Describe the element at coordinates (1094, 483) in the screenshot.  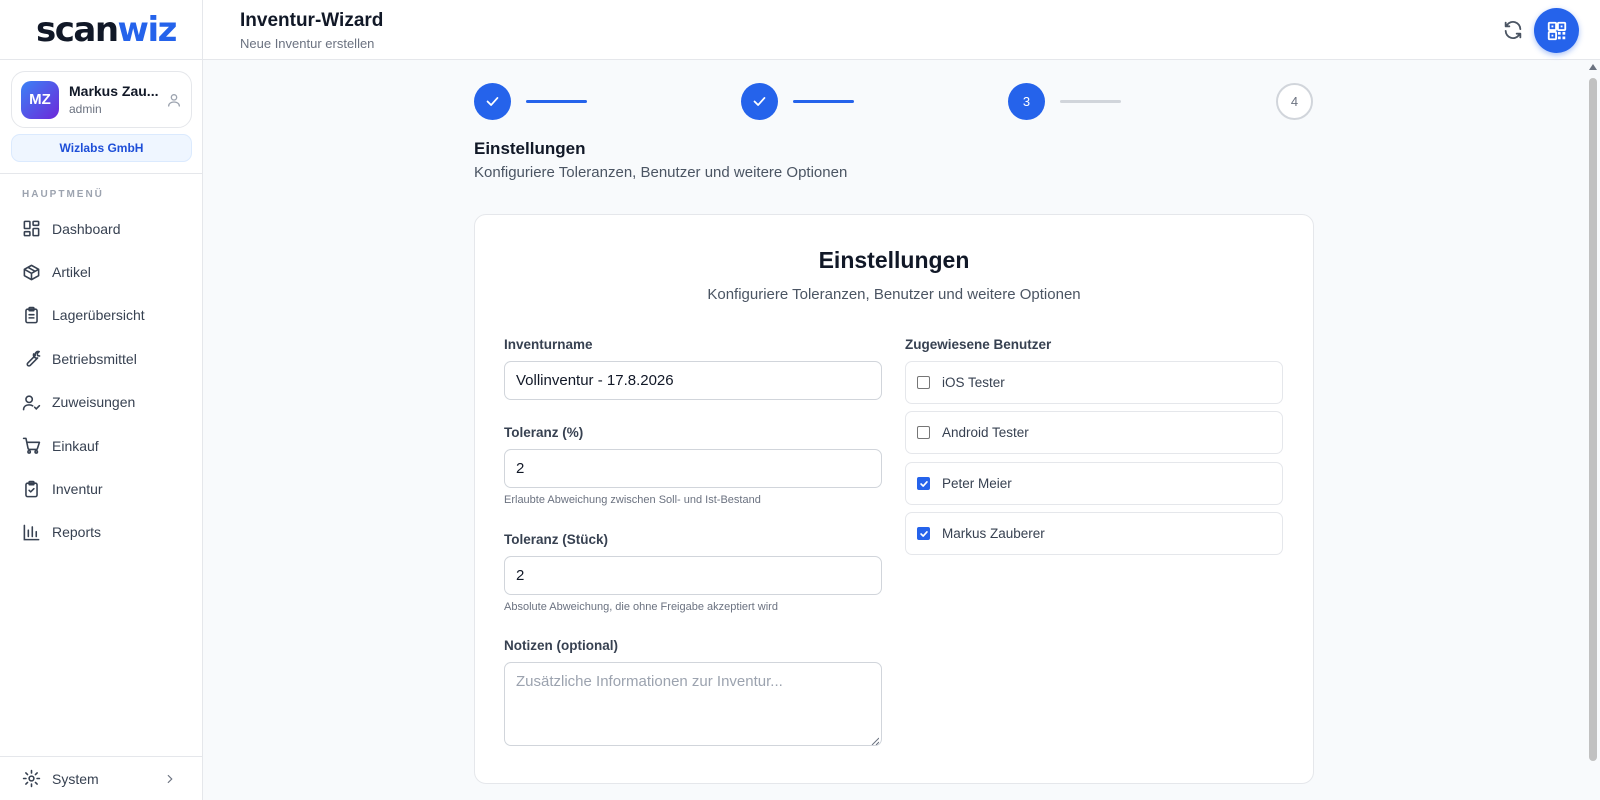
I see `user-option-peter-meier: Peter Meier` at that location.